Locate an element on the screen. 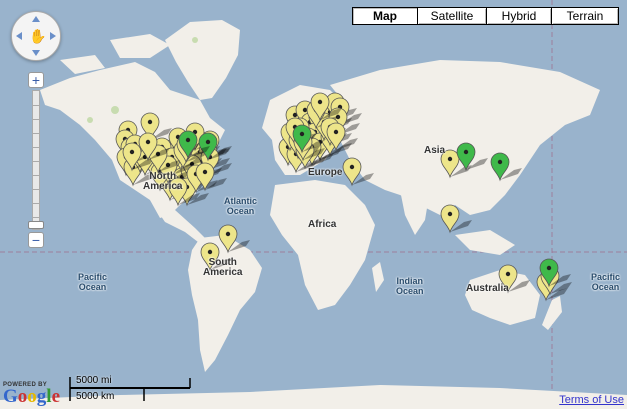 The image size is (627, 409). terms-of-use-link: Terms of Use is located at coordinates (591, 400).